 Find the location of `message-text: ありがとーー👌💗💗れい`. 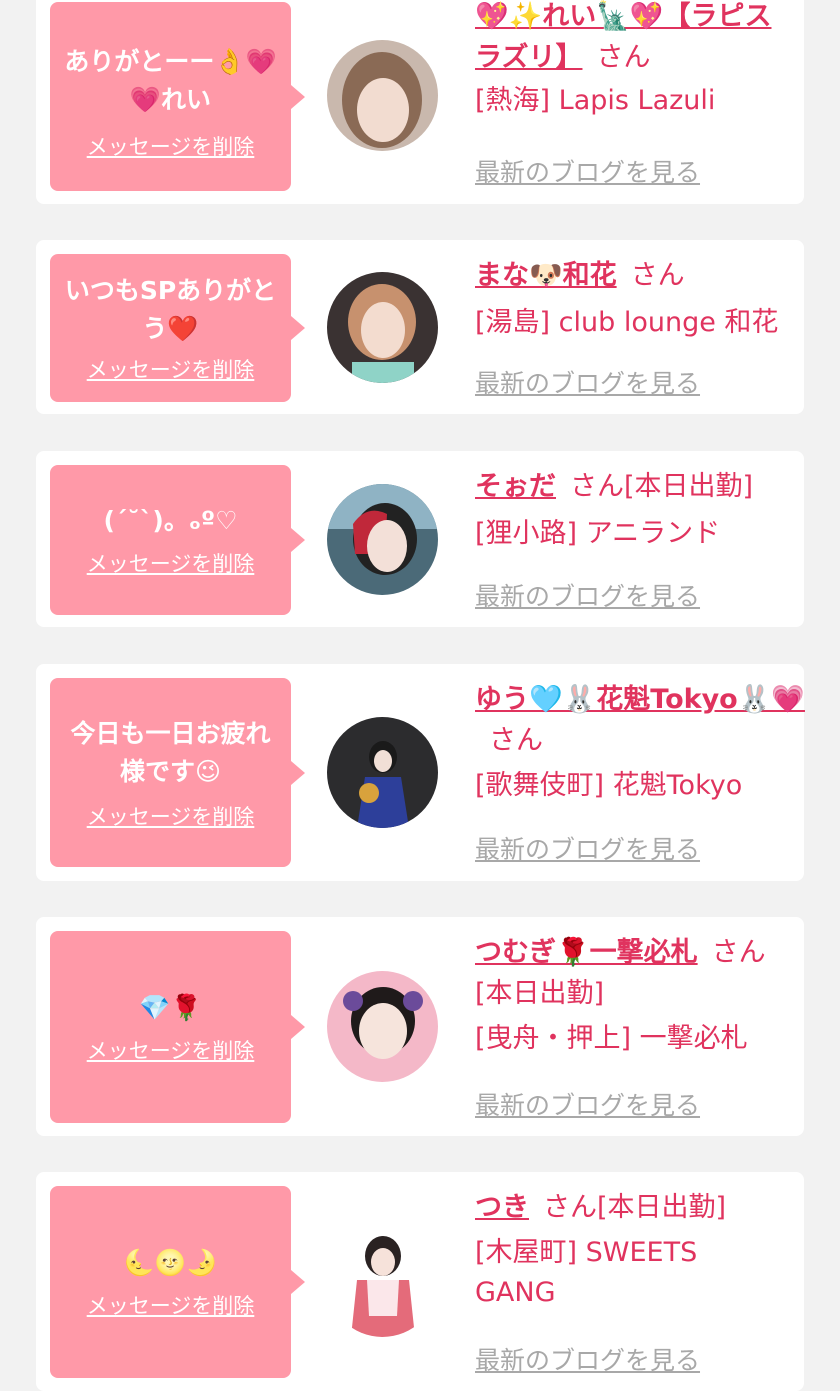

message-text: ありがとーー👌💗💗れい is located at coordinates (170, 80).